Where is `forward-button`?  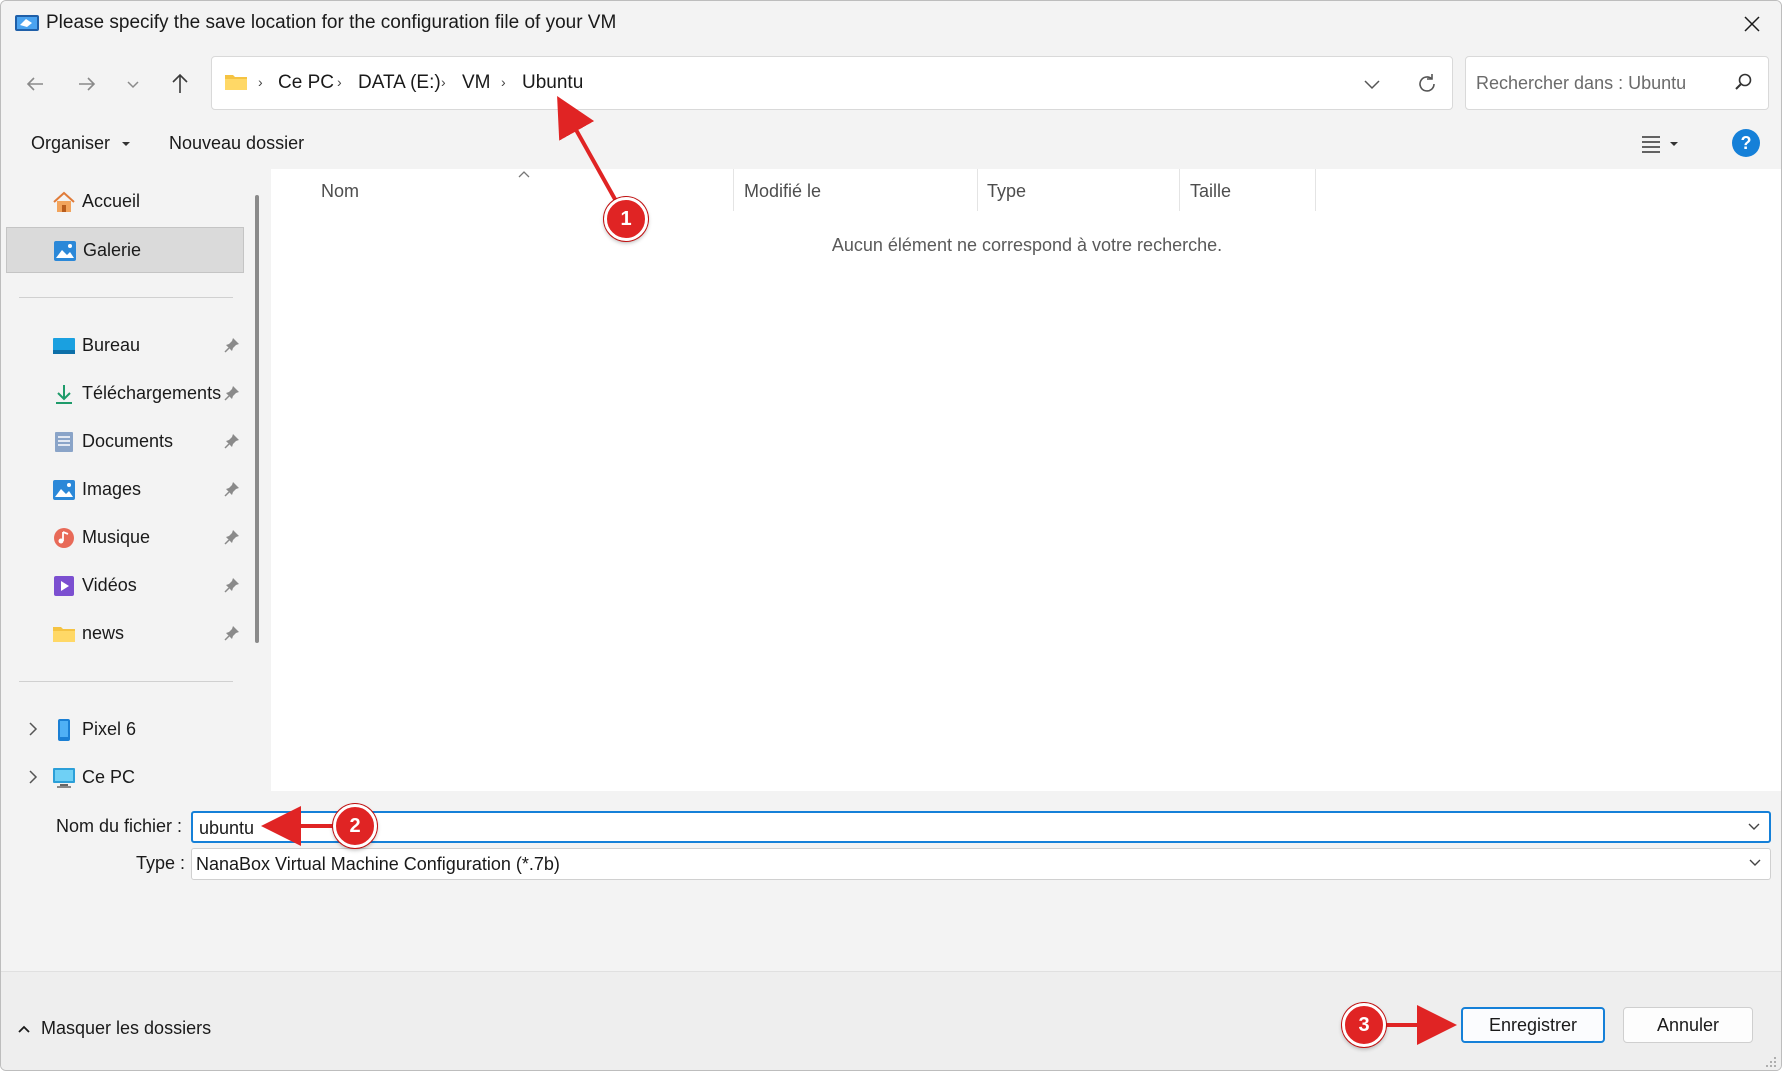
forward-button is located at coordinates (87, 84).